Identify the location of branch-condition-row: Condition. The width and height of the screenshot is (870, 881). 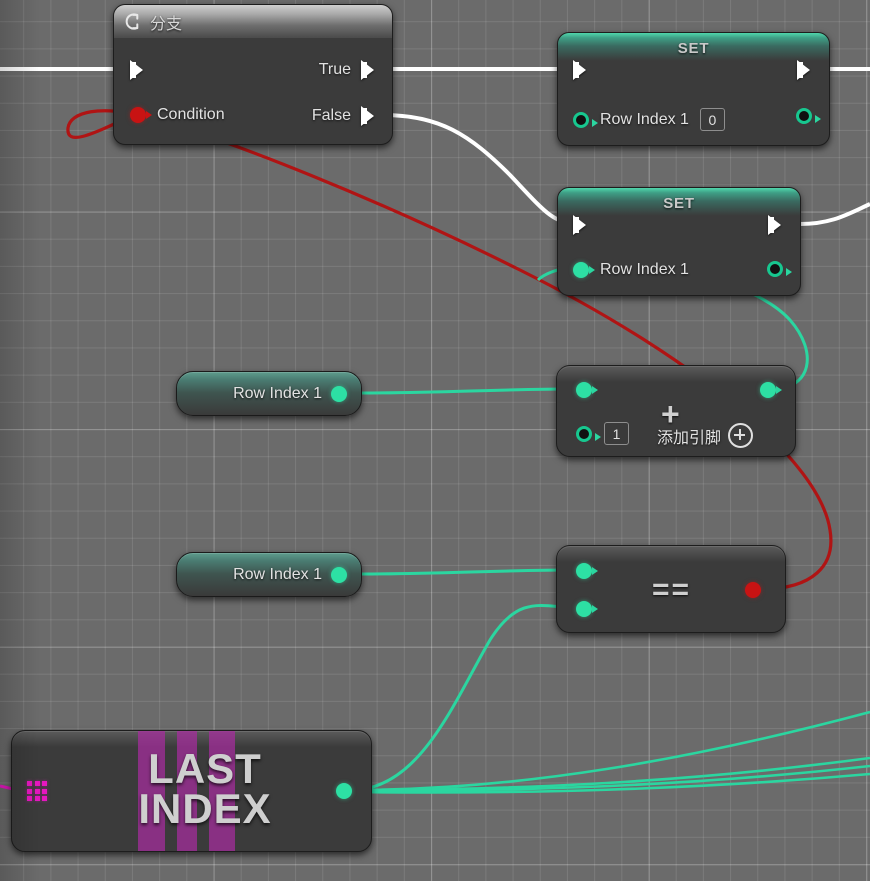
(177, 115).